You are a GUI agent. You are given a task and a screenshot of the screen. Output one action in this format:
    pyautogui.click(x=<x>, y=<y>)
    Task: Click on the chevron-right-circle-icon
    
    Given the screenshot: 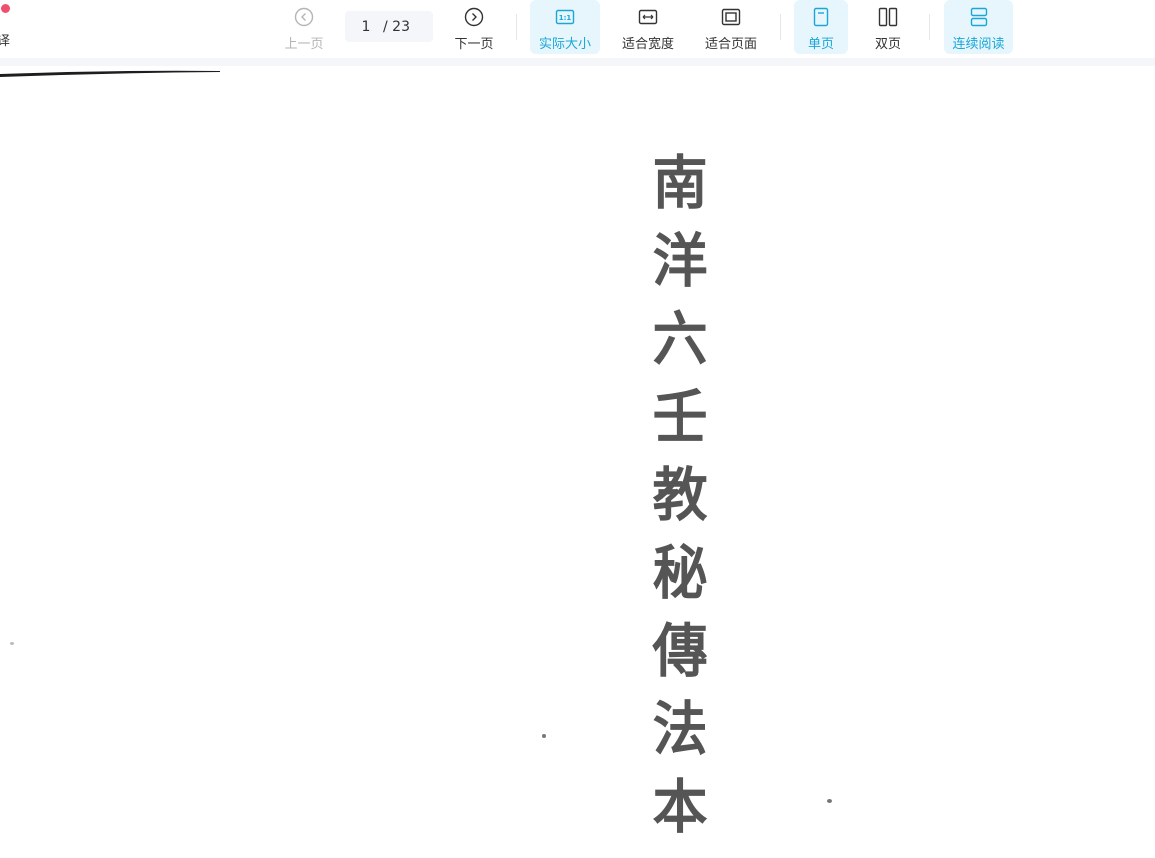 What is the action you would take?
    pyautogui.click(x=474, y=17)
    